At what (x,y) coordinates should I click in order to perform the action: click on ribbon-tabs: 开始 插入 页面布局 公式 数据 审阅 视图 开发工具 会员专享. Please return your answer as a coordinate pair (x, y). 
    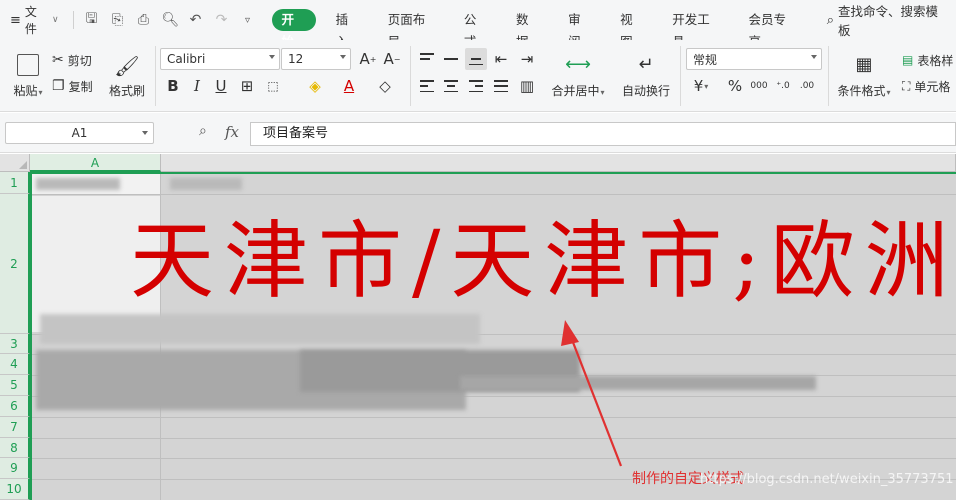
    Looking at the image, I should click on (541, 29).